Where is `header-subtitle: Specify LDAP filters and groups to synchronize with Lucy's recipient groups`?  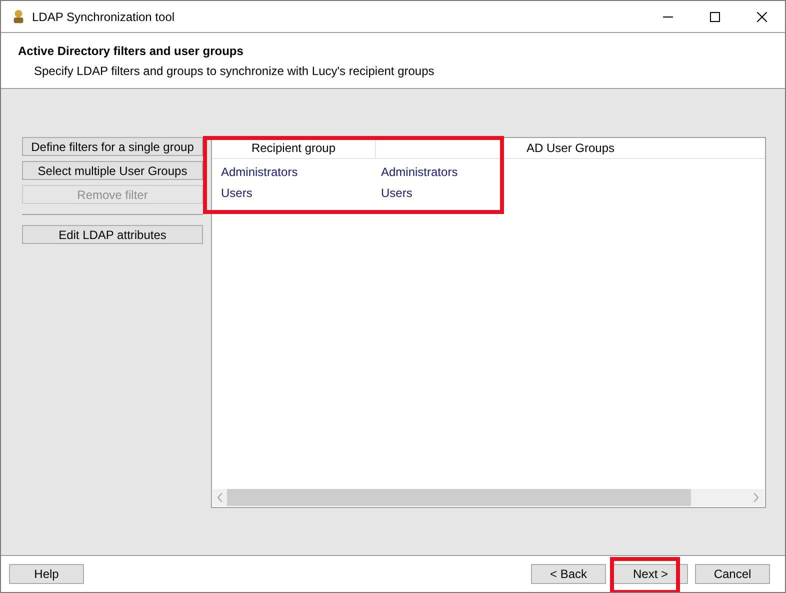
header-subtitle: Specify LDAP filters and groups to synchronize with Lucy's recipient groups is located at coordinates (235, 71).